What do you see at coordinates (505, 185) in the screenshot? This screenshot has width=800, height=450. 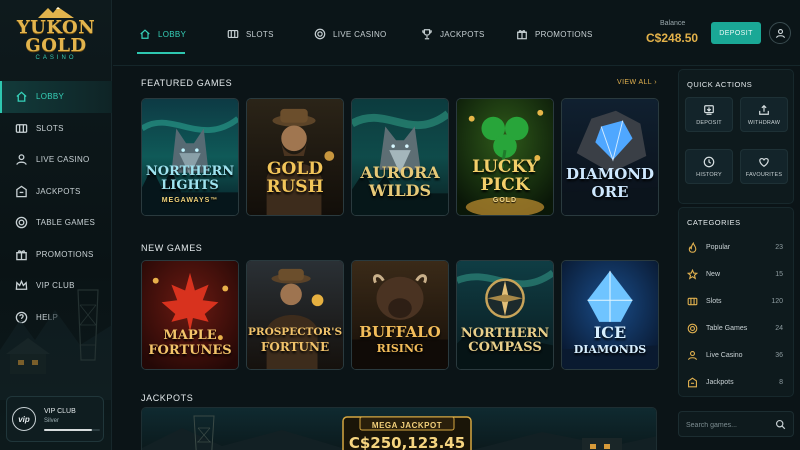 I see `game-title-line2: PICK` at bounding box center [505, 185].